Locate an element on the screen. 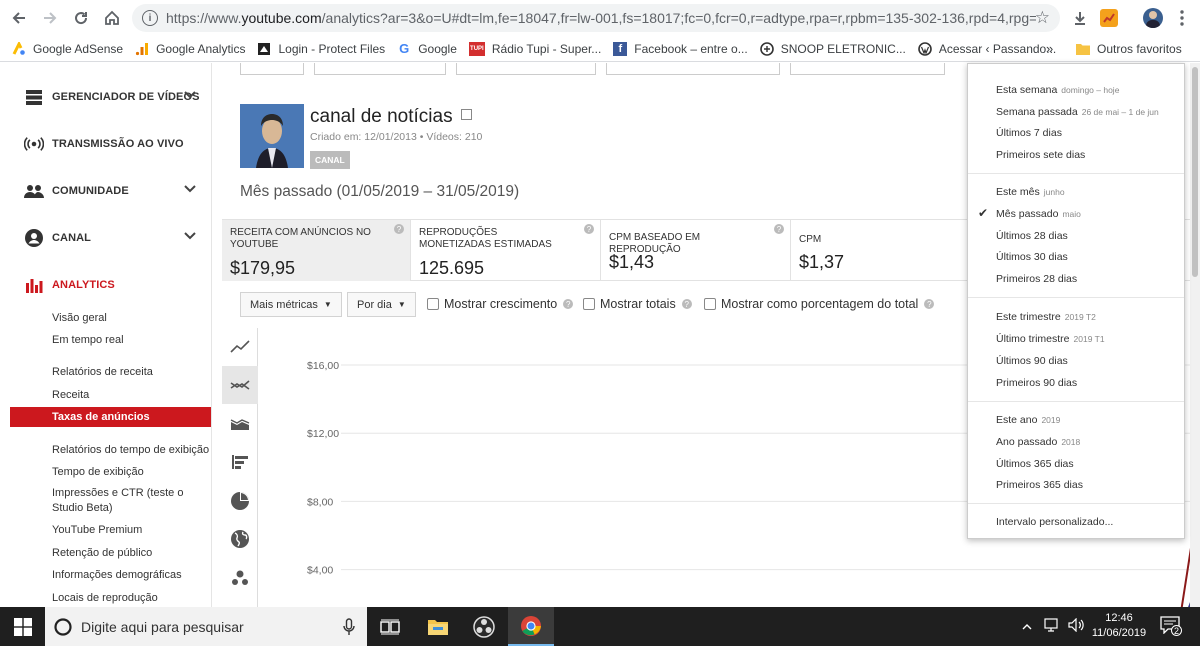 The image size is (1200, 646). date-option-last-month: Mês passado maio is located at coordinates (1038, 214).